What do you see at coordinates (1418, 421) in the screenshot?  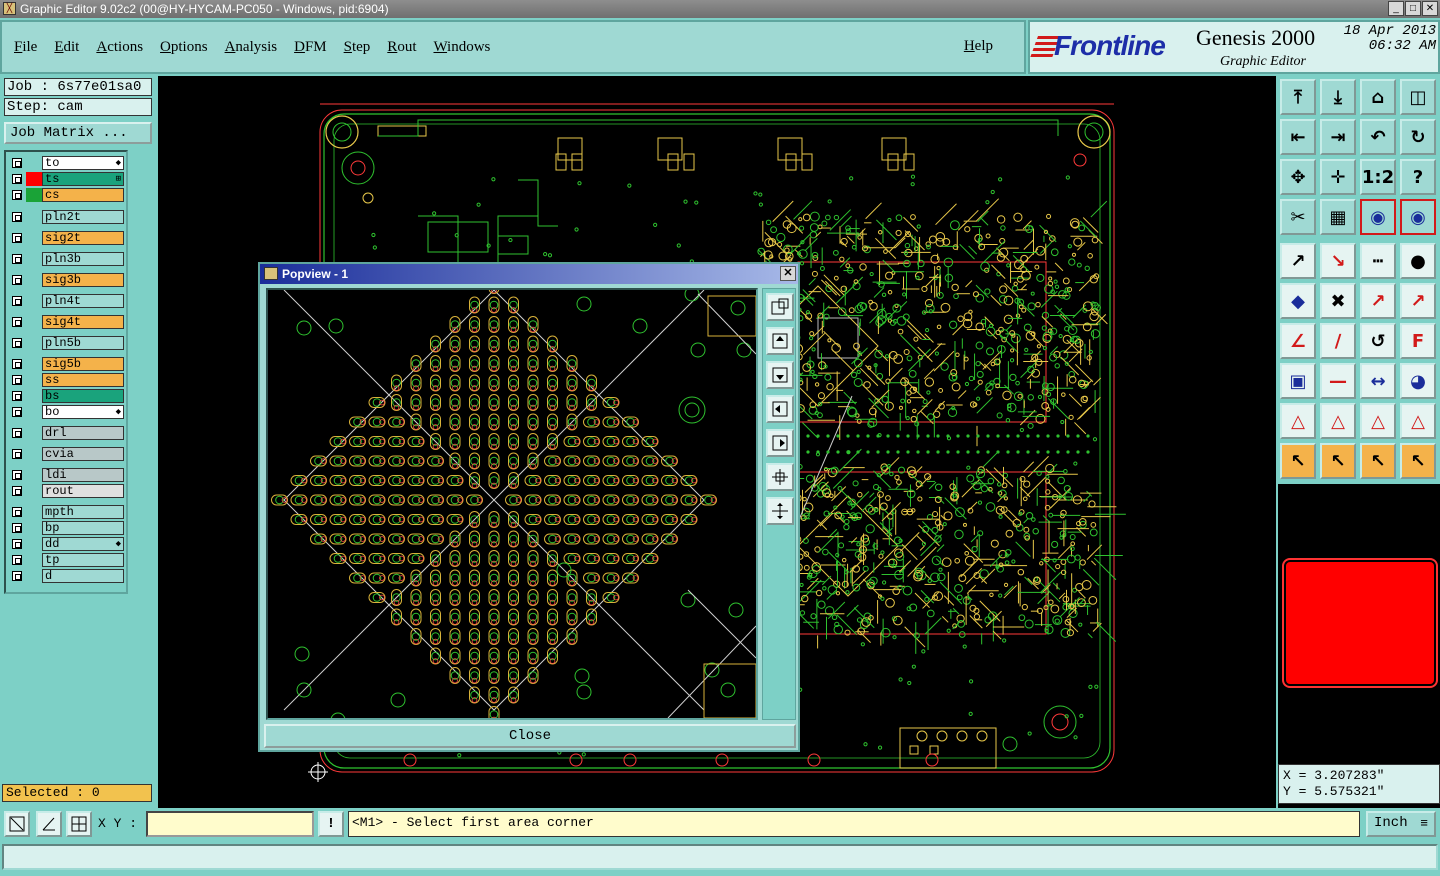 I see `triangle-4-icon: △` at bounding box center [1418, 421].